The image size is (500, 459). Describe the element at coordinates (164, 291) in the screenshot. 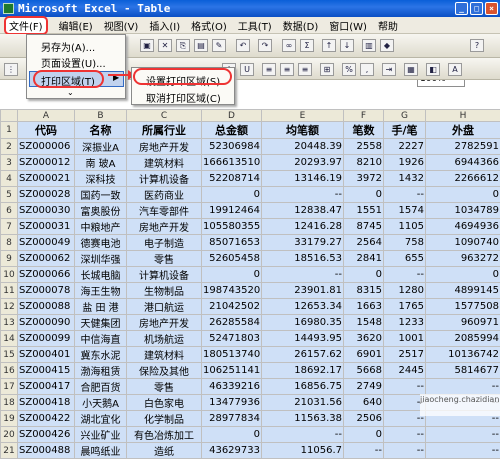

I see `cell: 生物制品` at that location.